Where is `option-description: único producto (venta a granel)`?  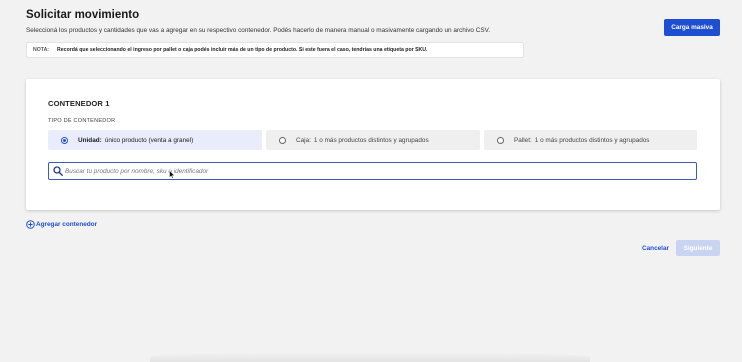 option-description: único producto (venta a granel) is located at coordinates (149, 140).